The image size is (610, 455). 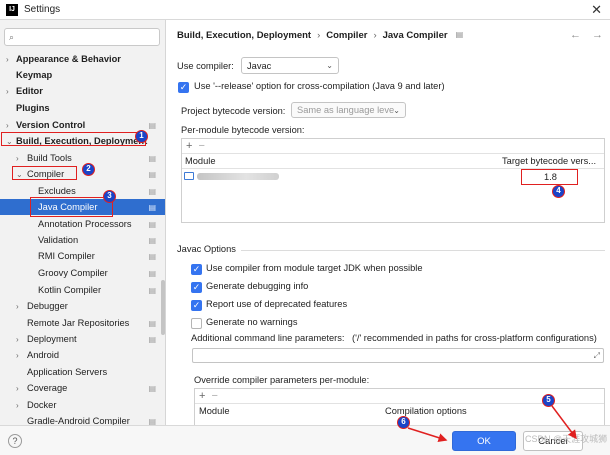 I want to click on watermark: CSDN @天涯攻城狮, so click(x=566, y=439).